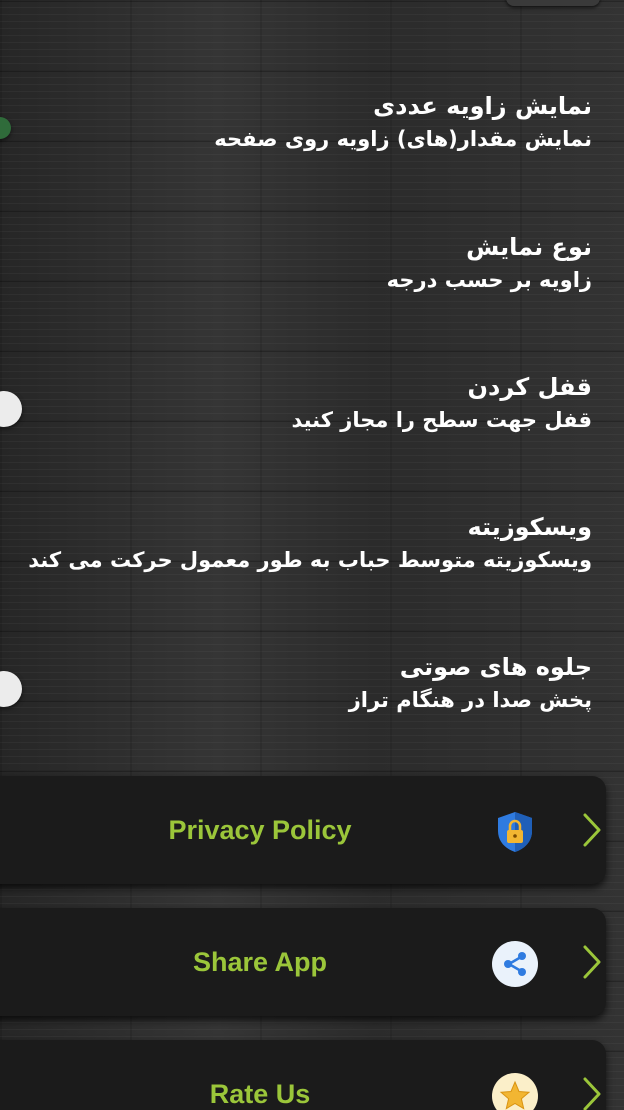 The width and height of the screenshot is (624, 1110). I want to click on share-app-button: Share App, so click(303, 962).